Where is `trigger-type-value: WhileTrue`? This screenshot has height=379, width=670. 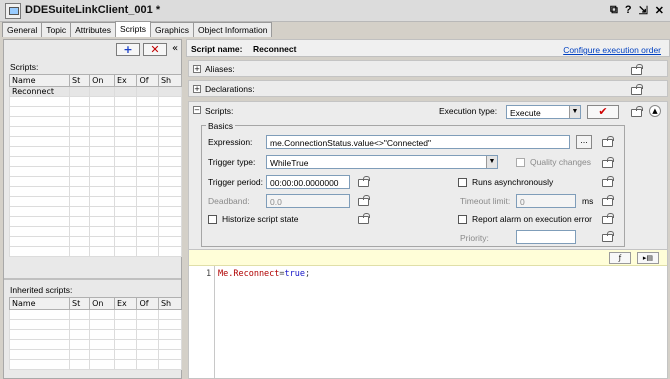 trigger-type-value: WhileTrue is located at coordinates (289, 163).